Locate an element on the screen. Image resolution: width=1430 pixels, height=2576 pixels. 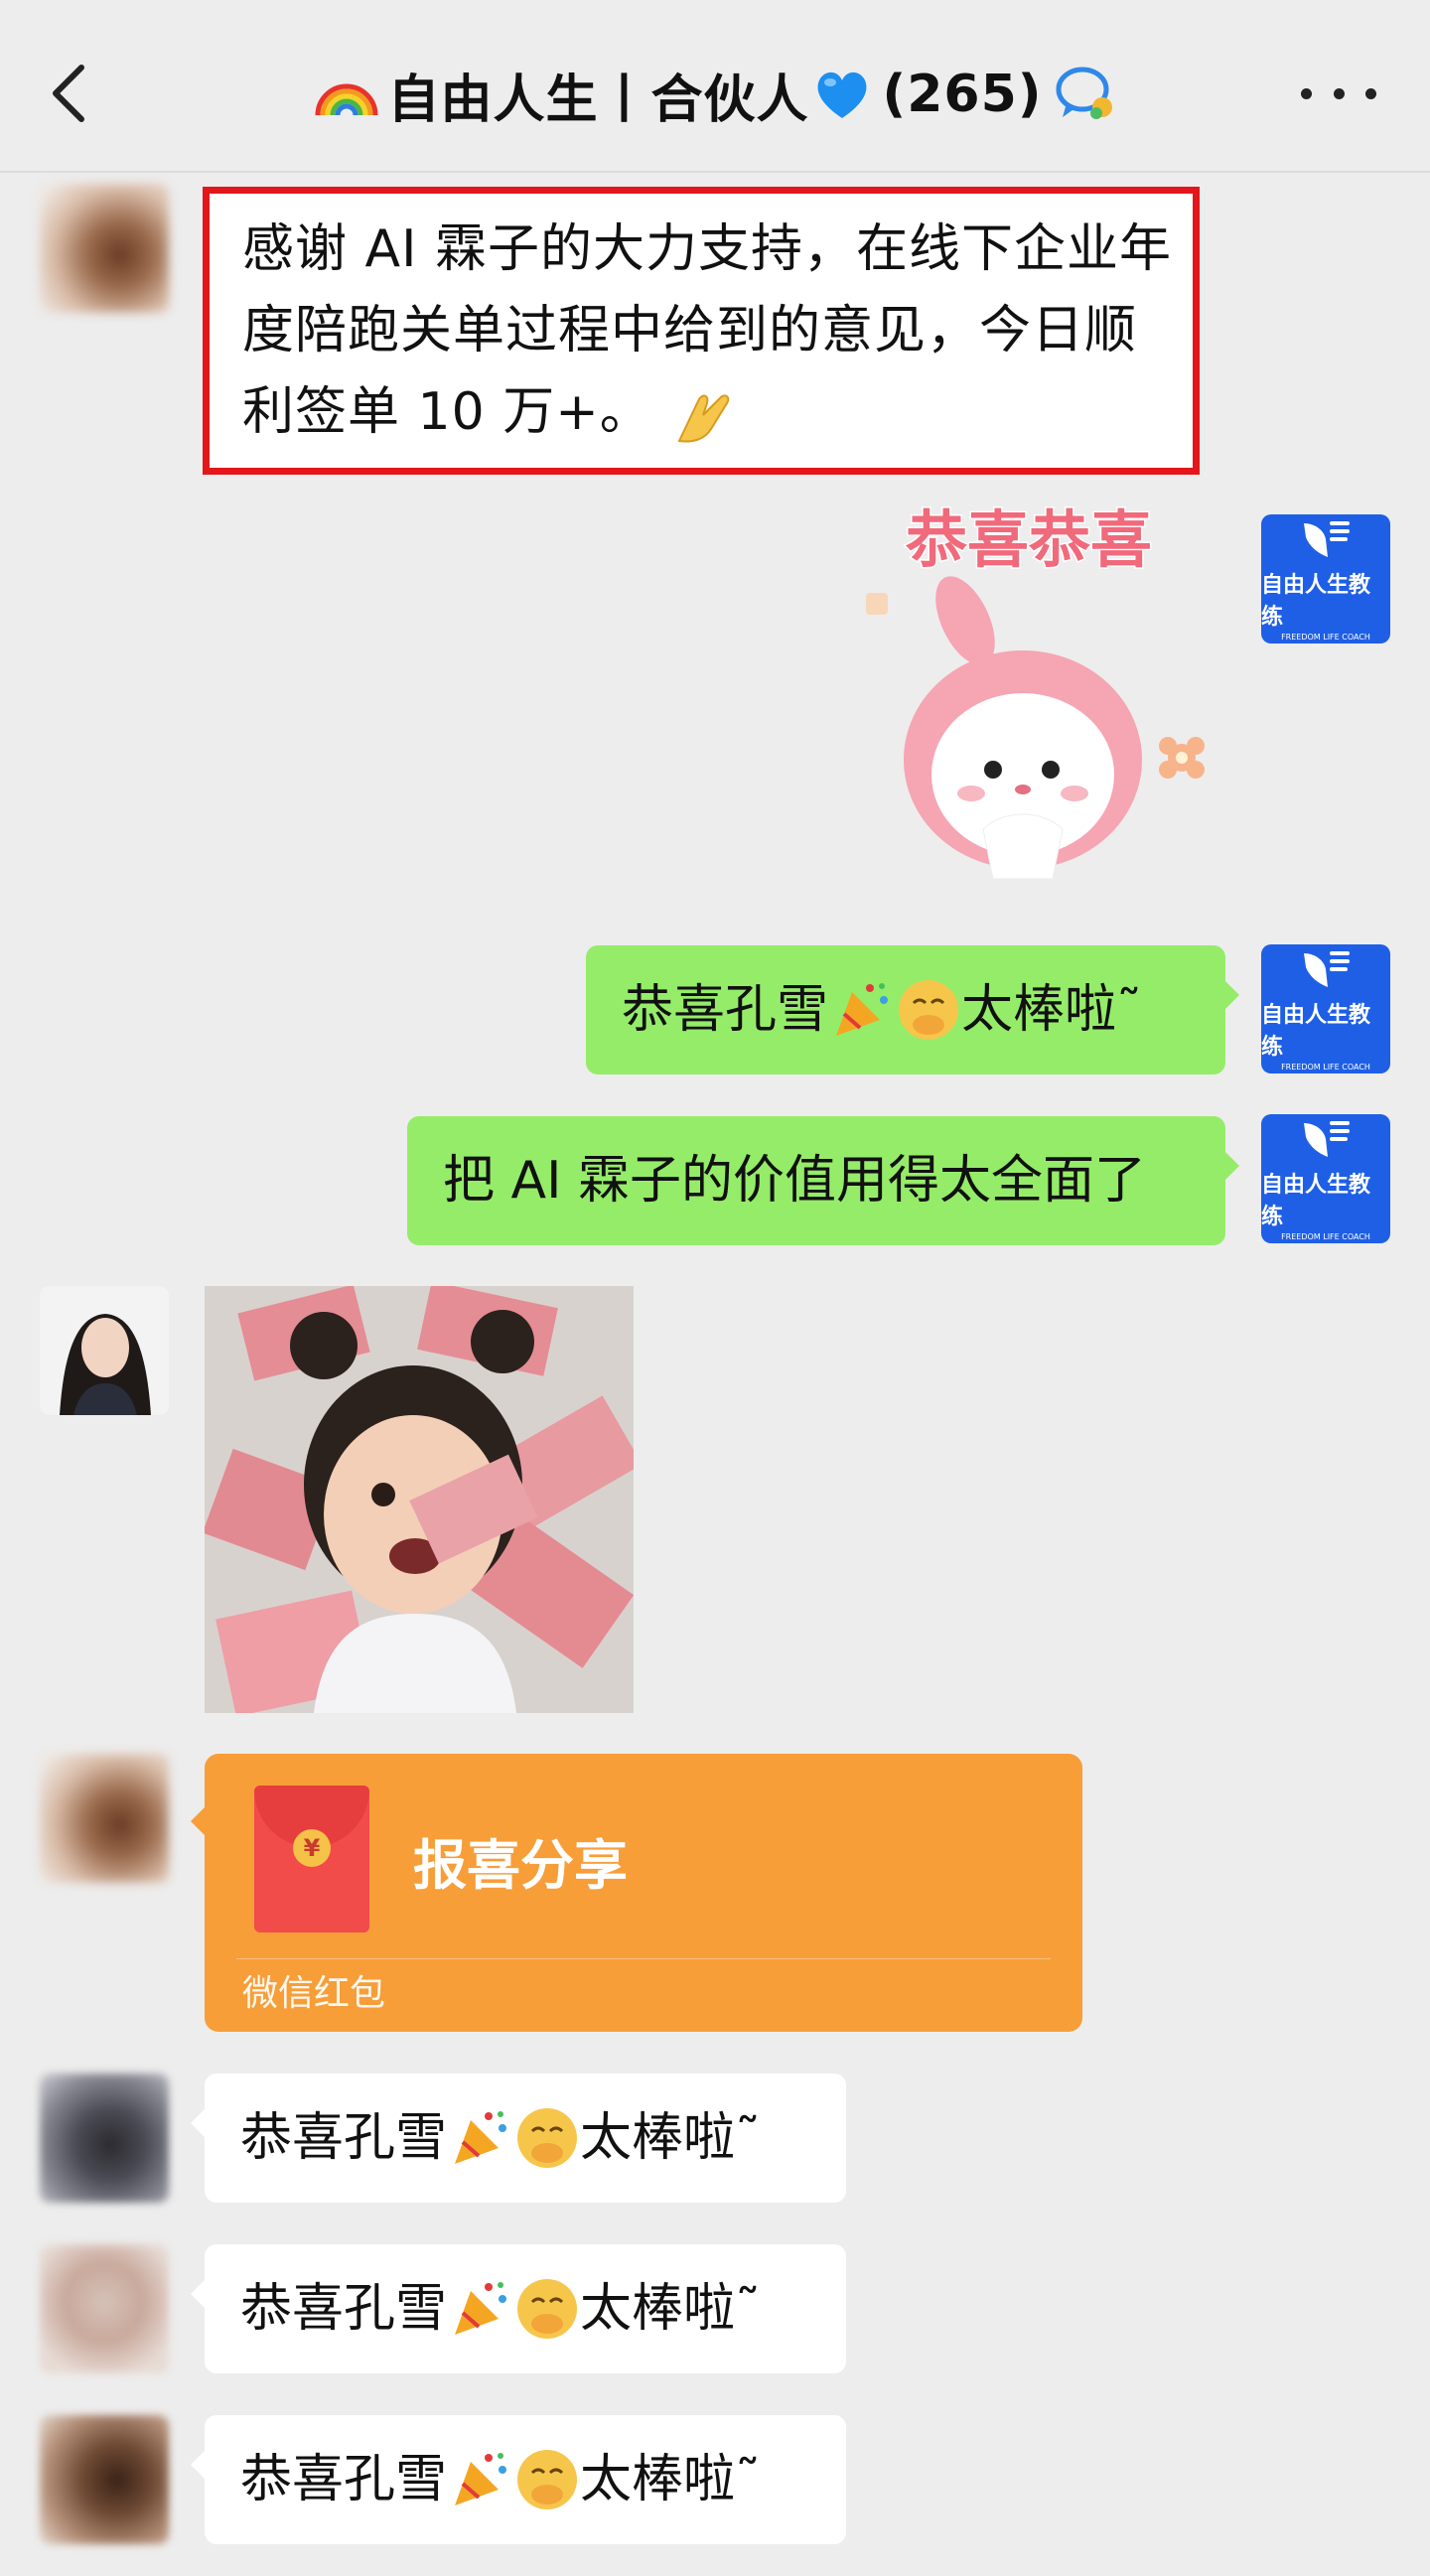
group-chat-icon is located at coordinates (1084, 93).